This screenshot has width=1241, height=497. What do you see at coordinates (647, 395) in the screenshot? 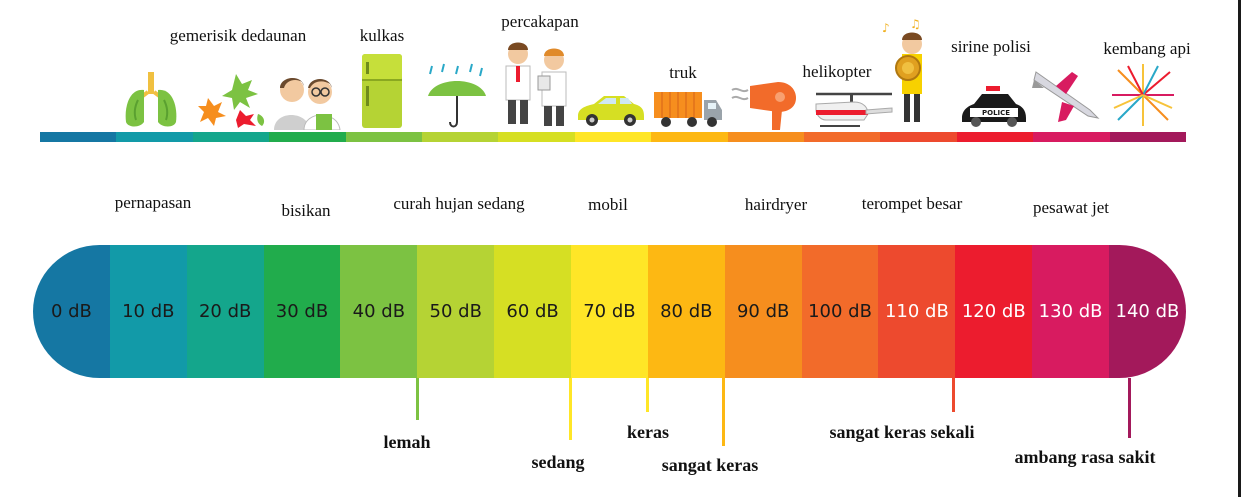
I see `tick-keras` at bounding box center [647, 395].